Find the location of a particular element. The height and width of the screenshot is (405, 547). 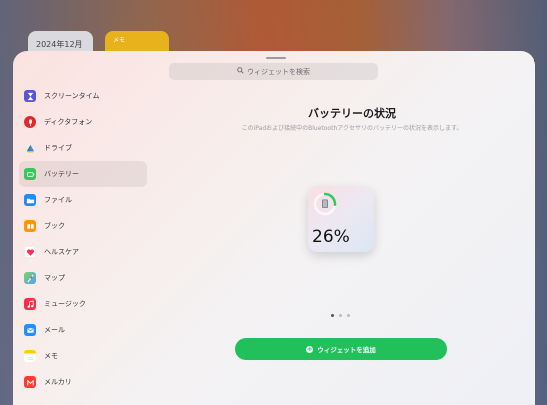

sidebar-item-books: ブック is located at coordinates (83, 226).